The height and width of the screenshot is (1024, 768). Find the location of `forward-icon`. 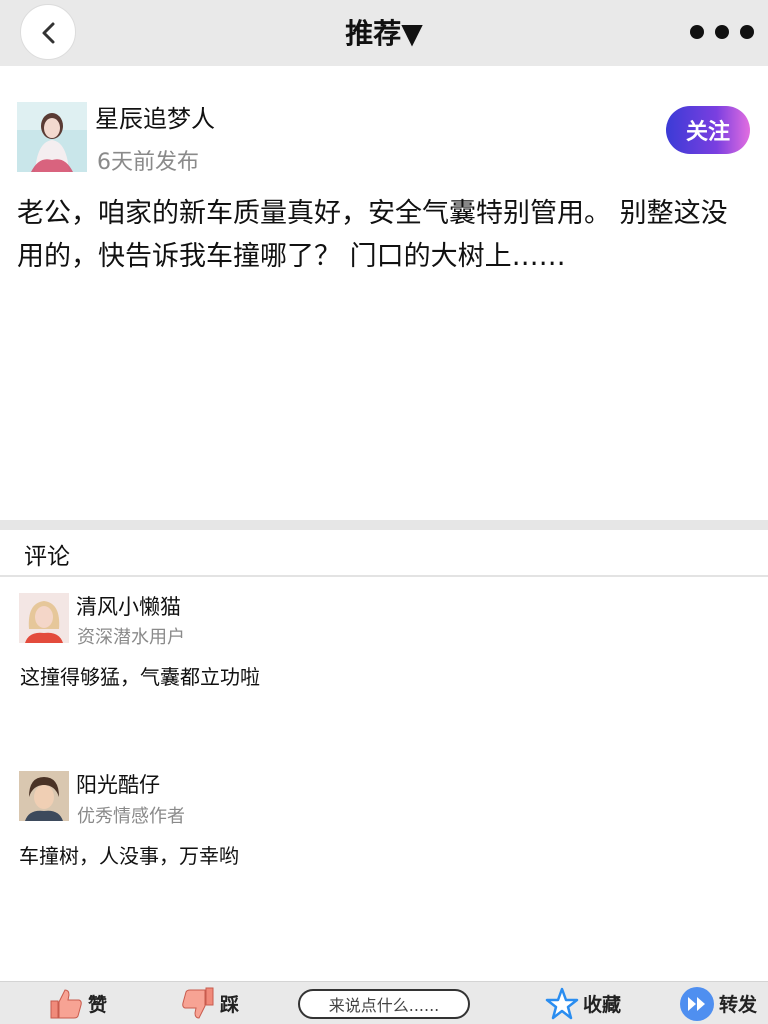

forward-icon is located at coordinates (697, 1003).